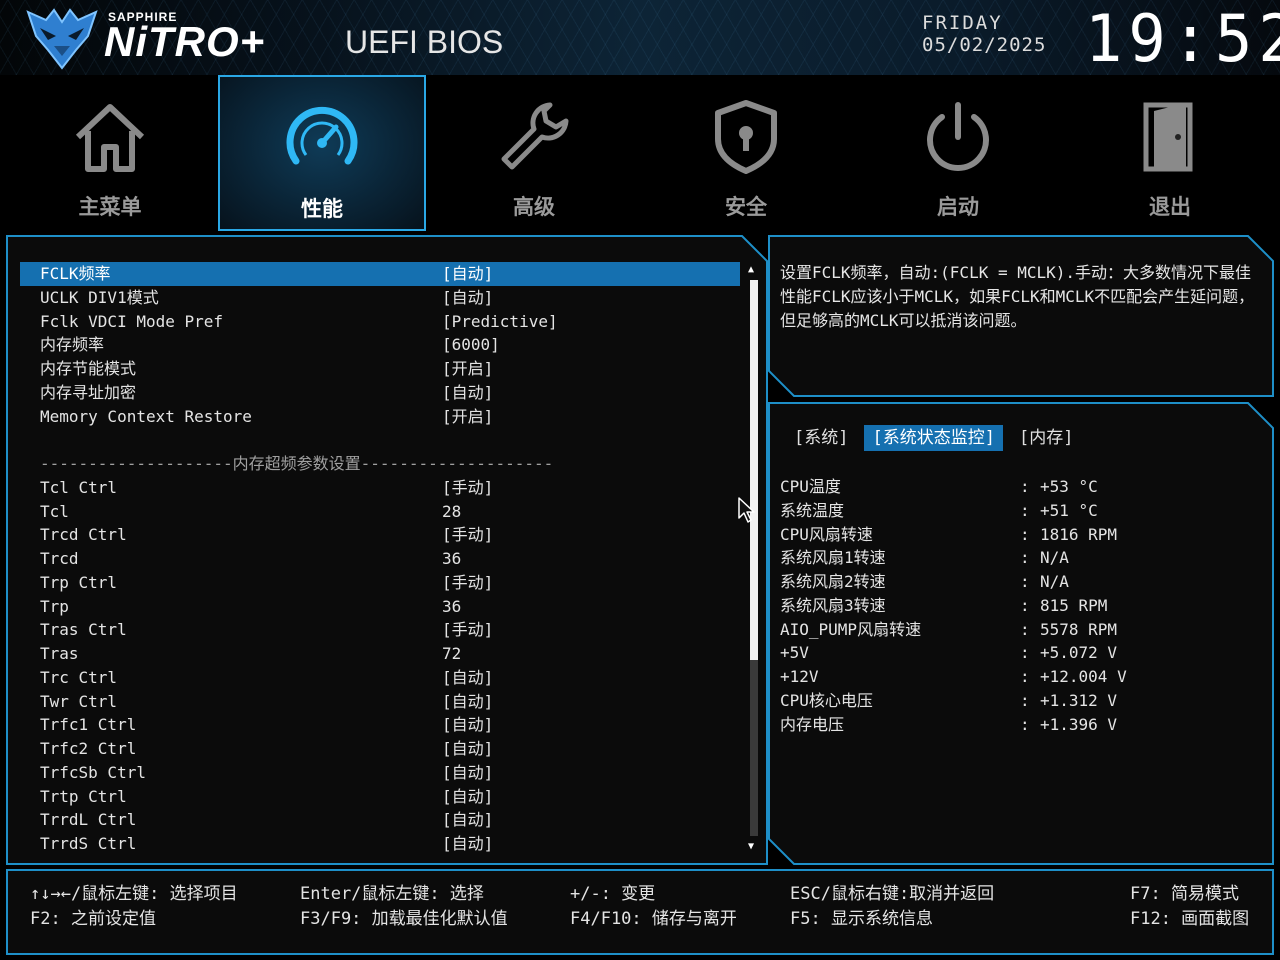 This screenshot has width=1280, height=960. Describe the element at coordinates (380, 393) in the screenshot. I see `setting-memory-address-encryption: 内存寻址加密 [自动]` at that location.